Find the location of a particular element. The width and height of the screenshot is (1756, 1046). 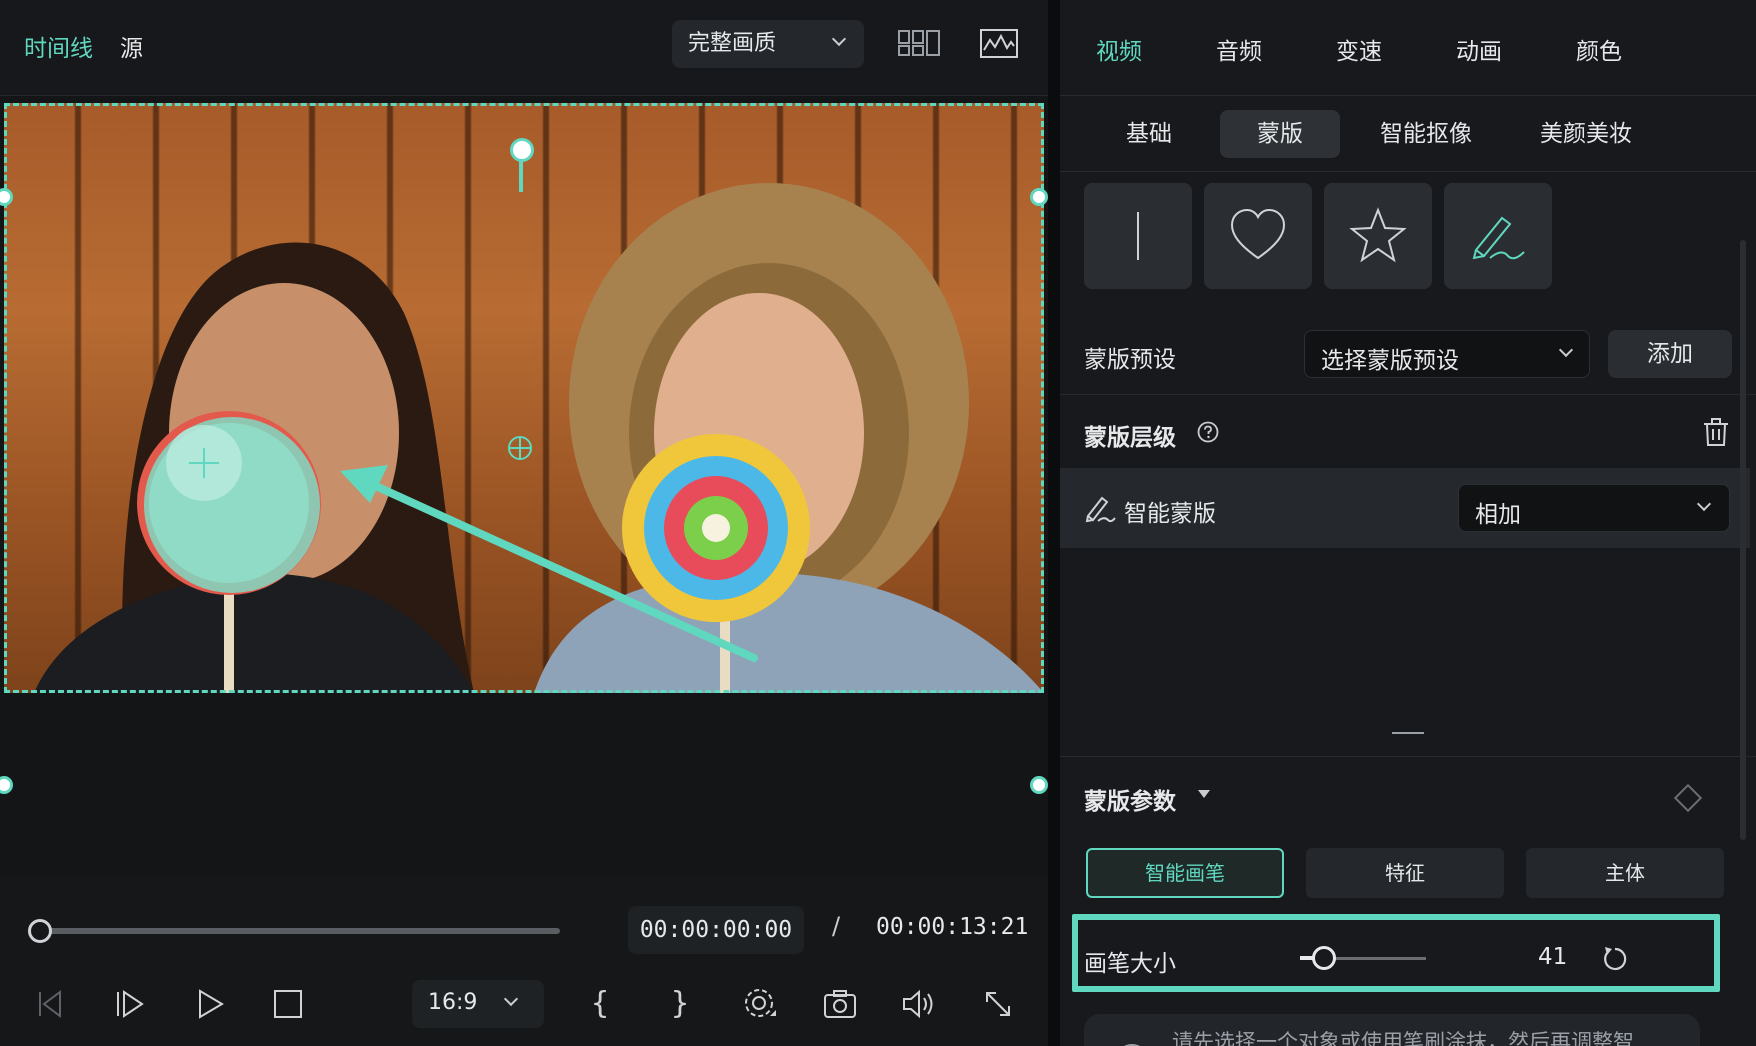

mask-preset-dropdown: 选择蒙版预设 is located at coordinates (1447, 354).